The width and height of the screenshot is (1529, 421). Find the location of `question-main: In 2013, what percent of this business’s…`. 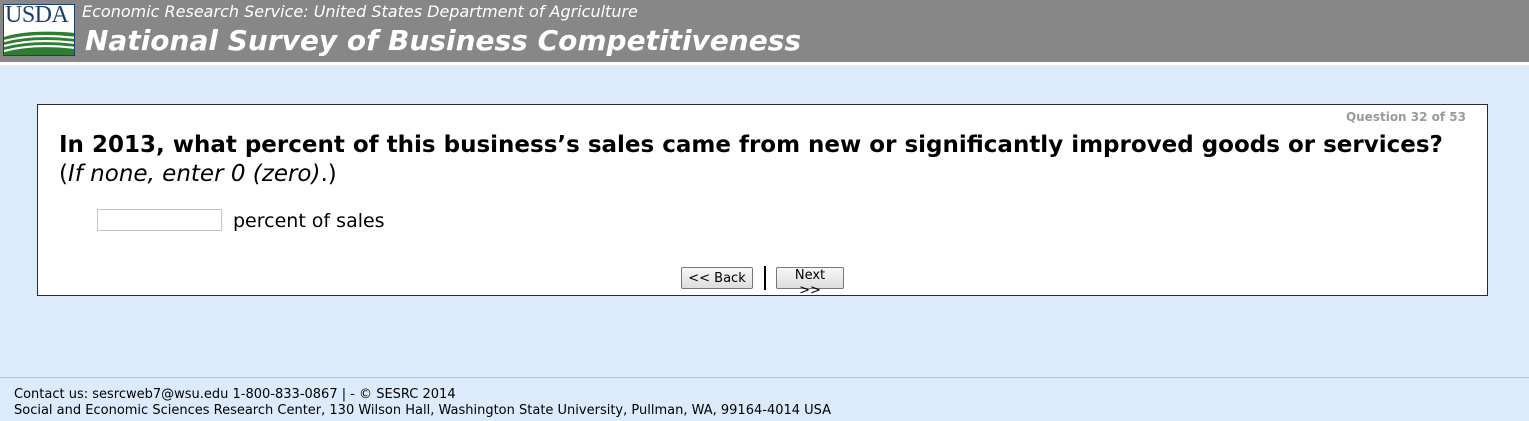

question-main: In 2013, what percent of this business’s… is located at coordinates (751, 145).